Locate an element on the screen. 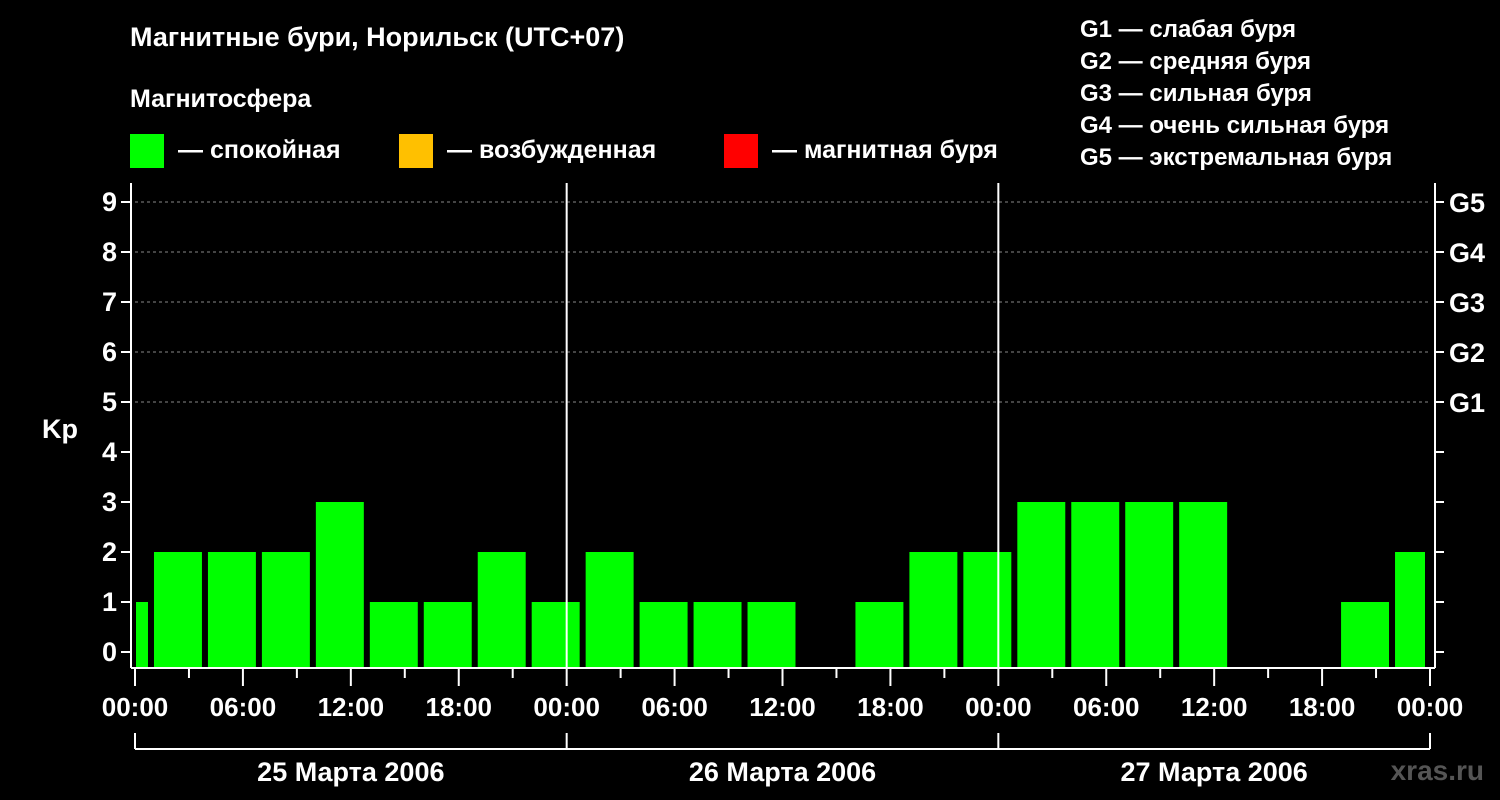  y-tick-label: 5 is located at coordinates (109, 402).